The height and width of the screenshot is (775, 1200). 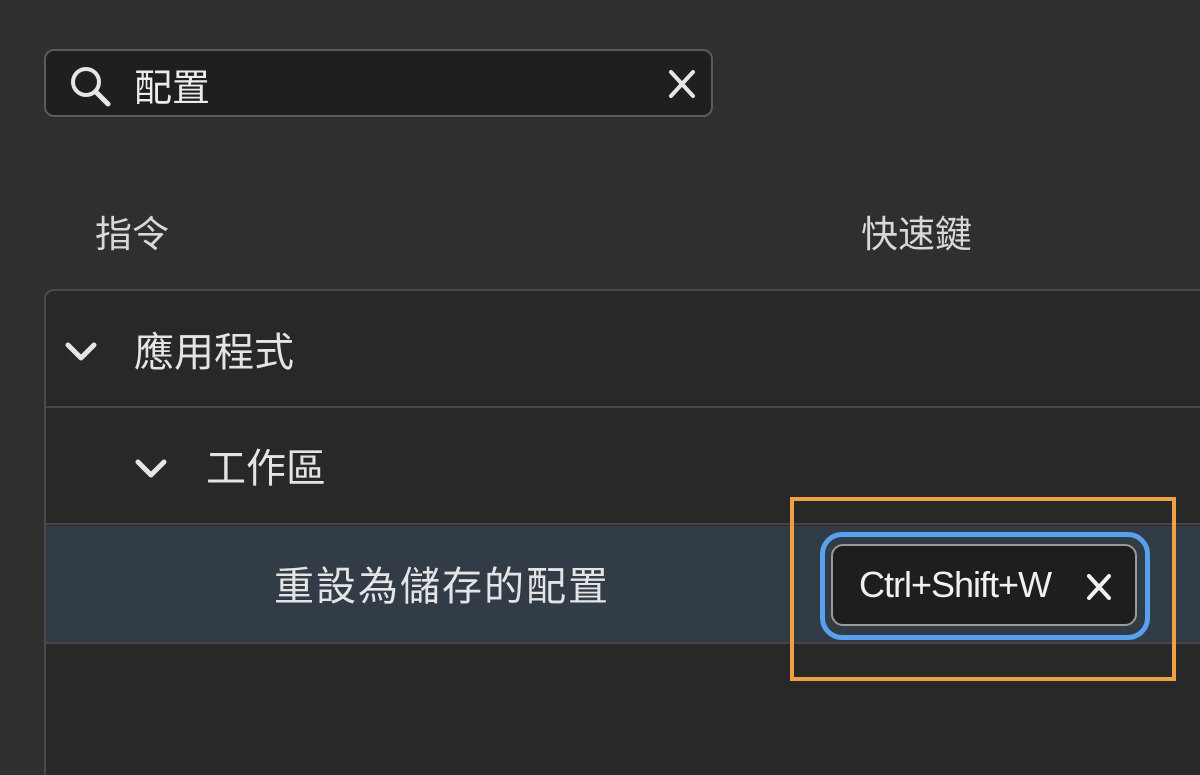 What do you see at coordinates (442, 587) in the screenshot?
I see `command-label: 重設為儲存的配置` at bounding box center [442, 587].